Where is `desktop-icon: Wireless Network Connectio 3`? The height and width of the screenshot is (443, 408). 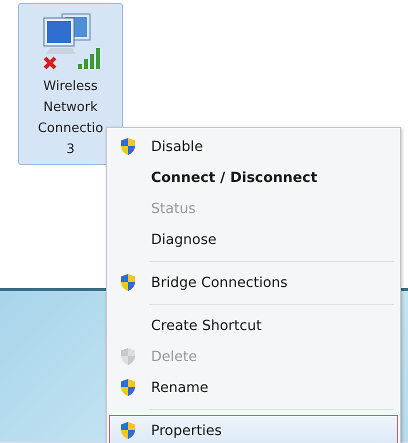 desktop-icon: Wireless Network Connectio 3 is located at coordinates (70, 84).